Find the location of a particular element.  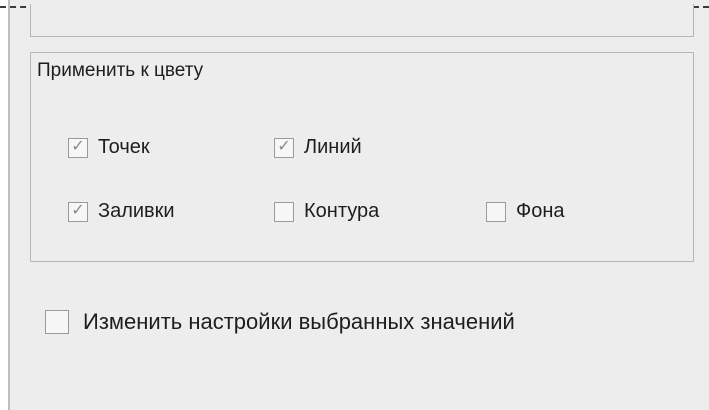

checkbox-background: Фона is located at coordinates (525, 211).